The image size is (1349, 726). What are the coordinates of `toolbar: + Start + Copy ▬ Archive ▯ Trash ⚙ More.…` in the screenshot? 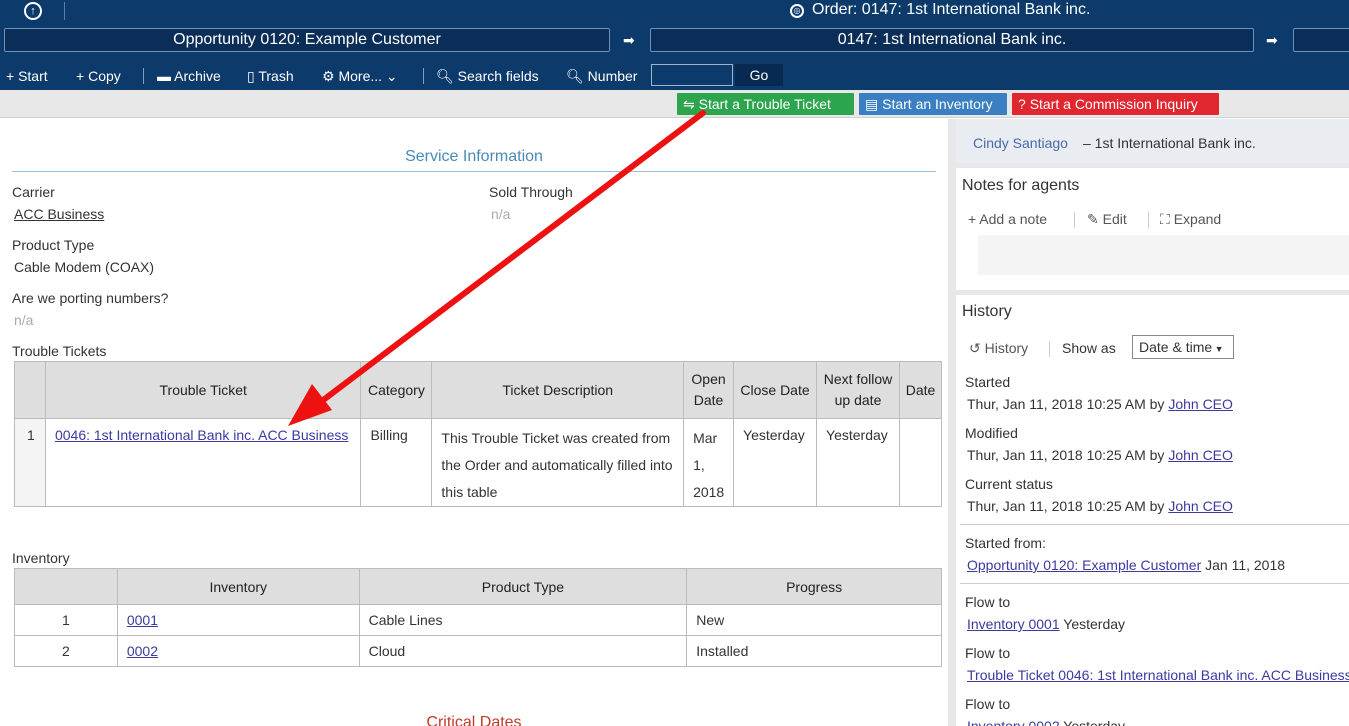 It's located at (674, 76).